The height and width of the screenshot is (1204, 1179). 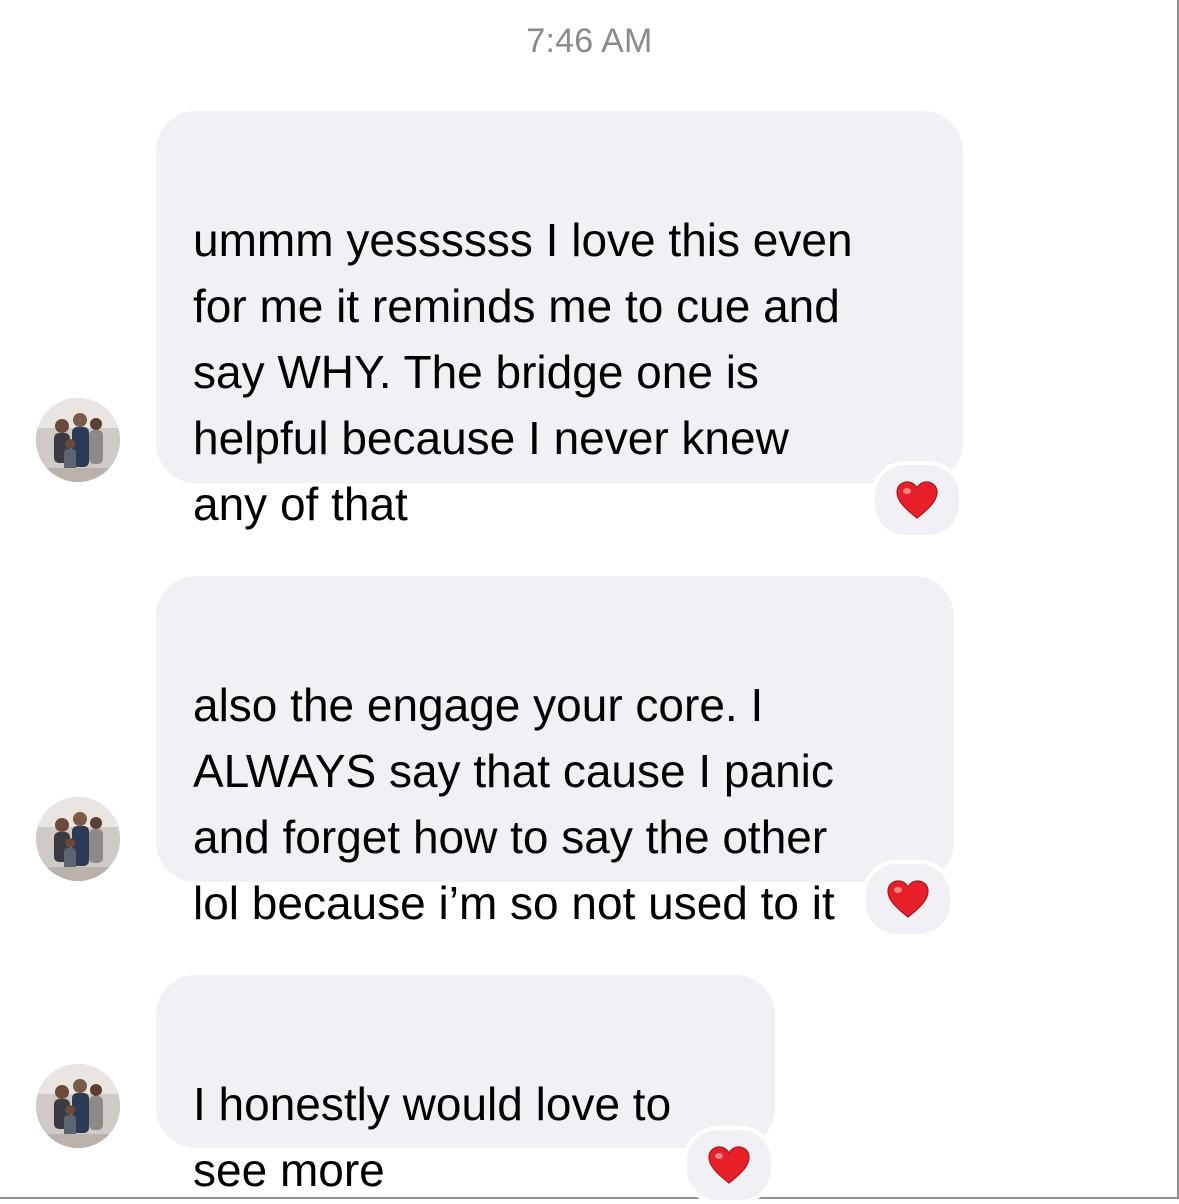 I want to click on message-timestamp: 7:46 AM, so click(x=589, y=41).